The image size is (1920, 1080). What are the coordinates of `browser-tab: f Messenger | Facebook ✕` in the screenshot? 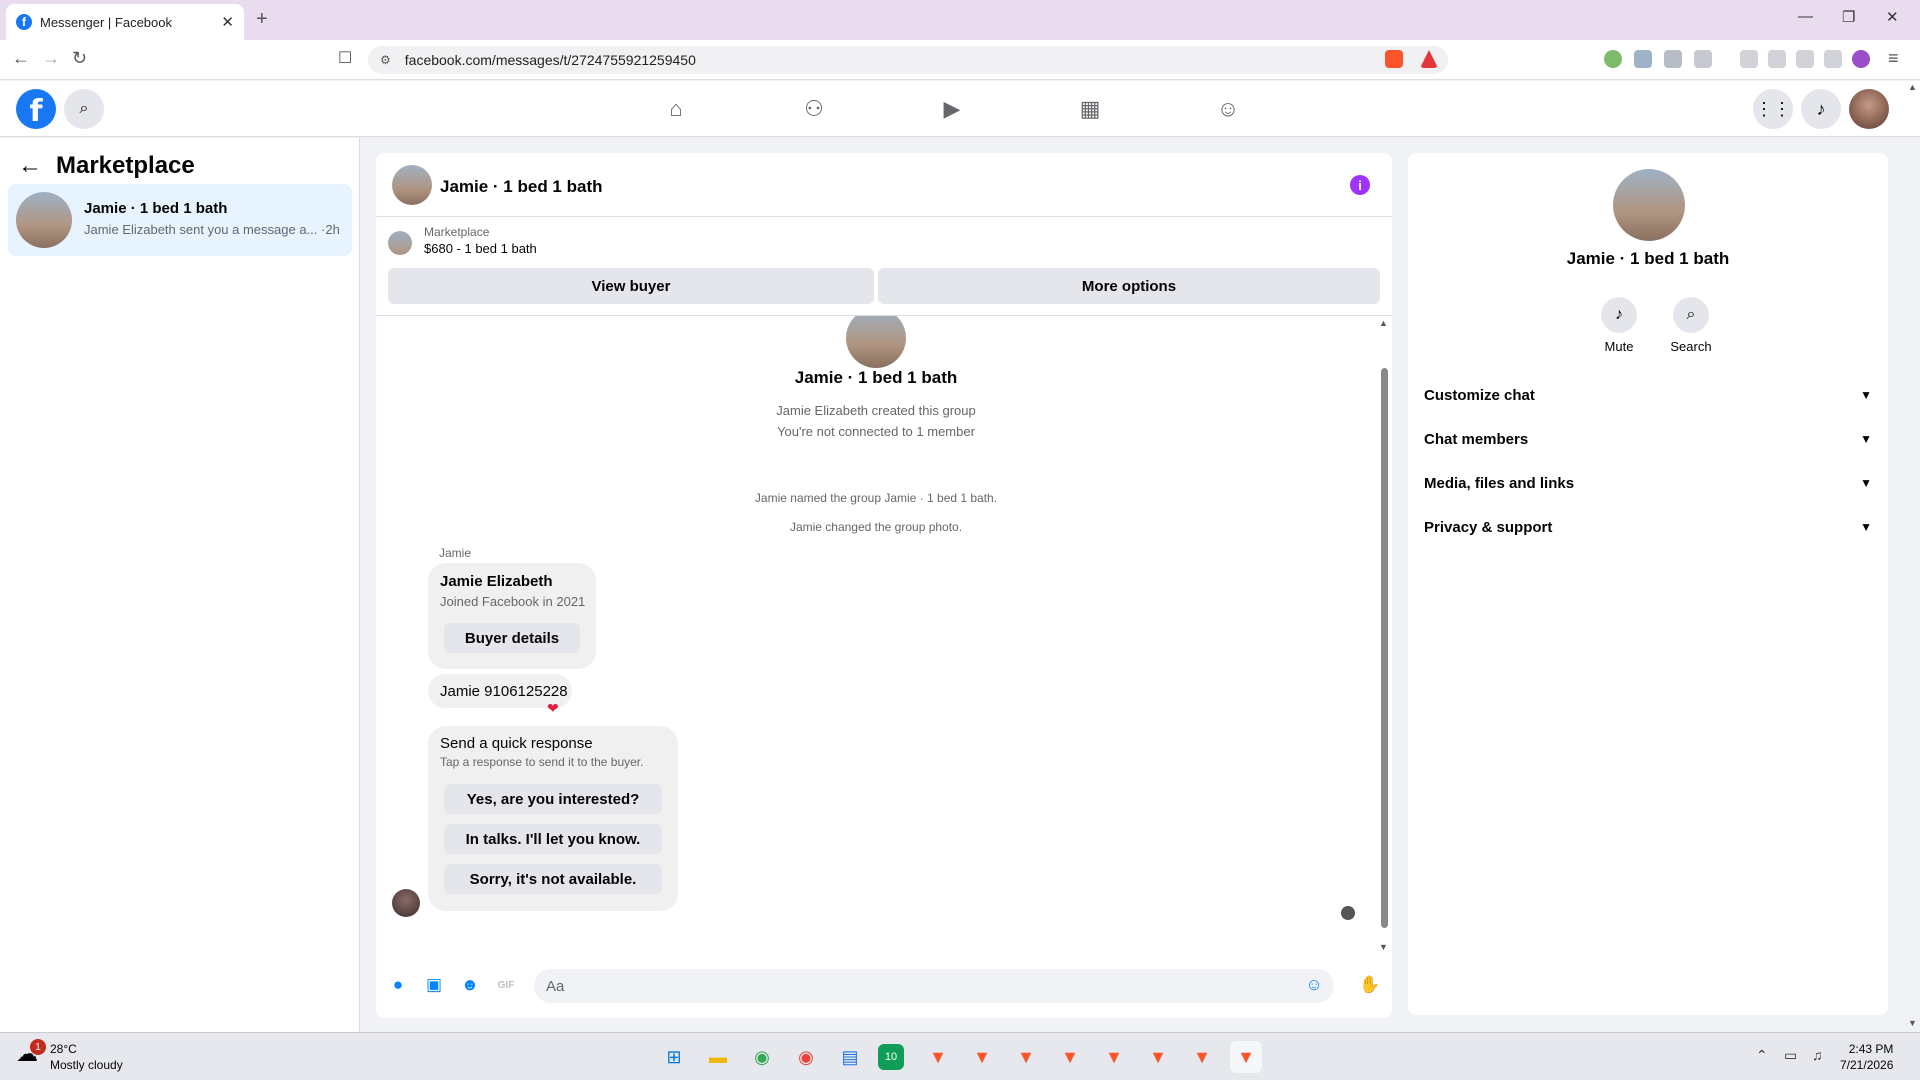 It's located at (125, 22).